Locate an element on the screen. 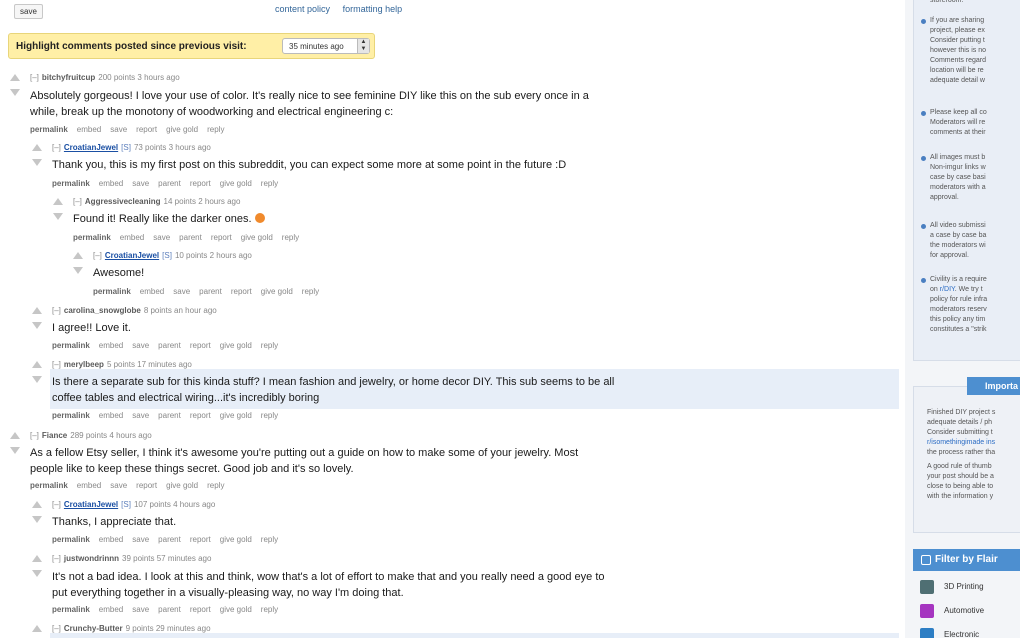  comment-author: Aggressivecleaning is located at coordinates (123, 201).